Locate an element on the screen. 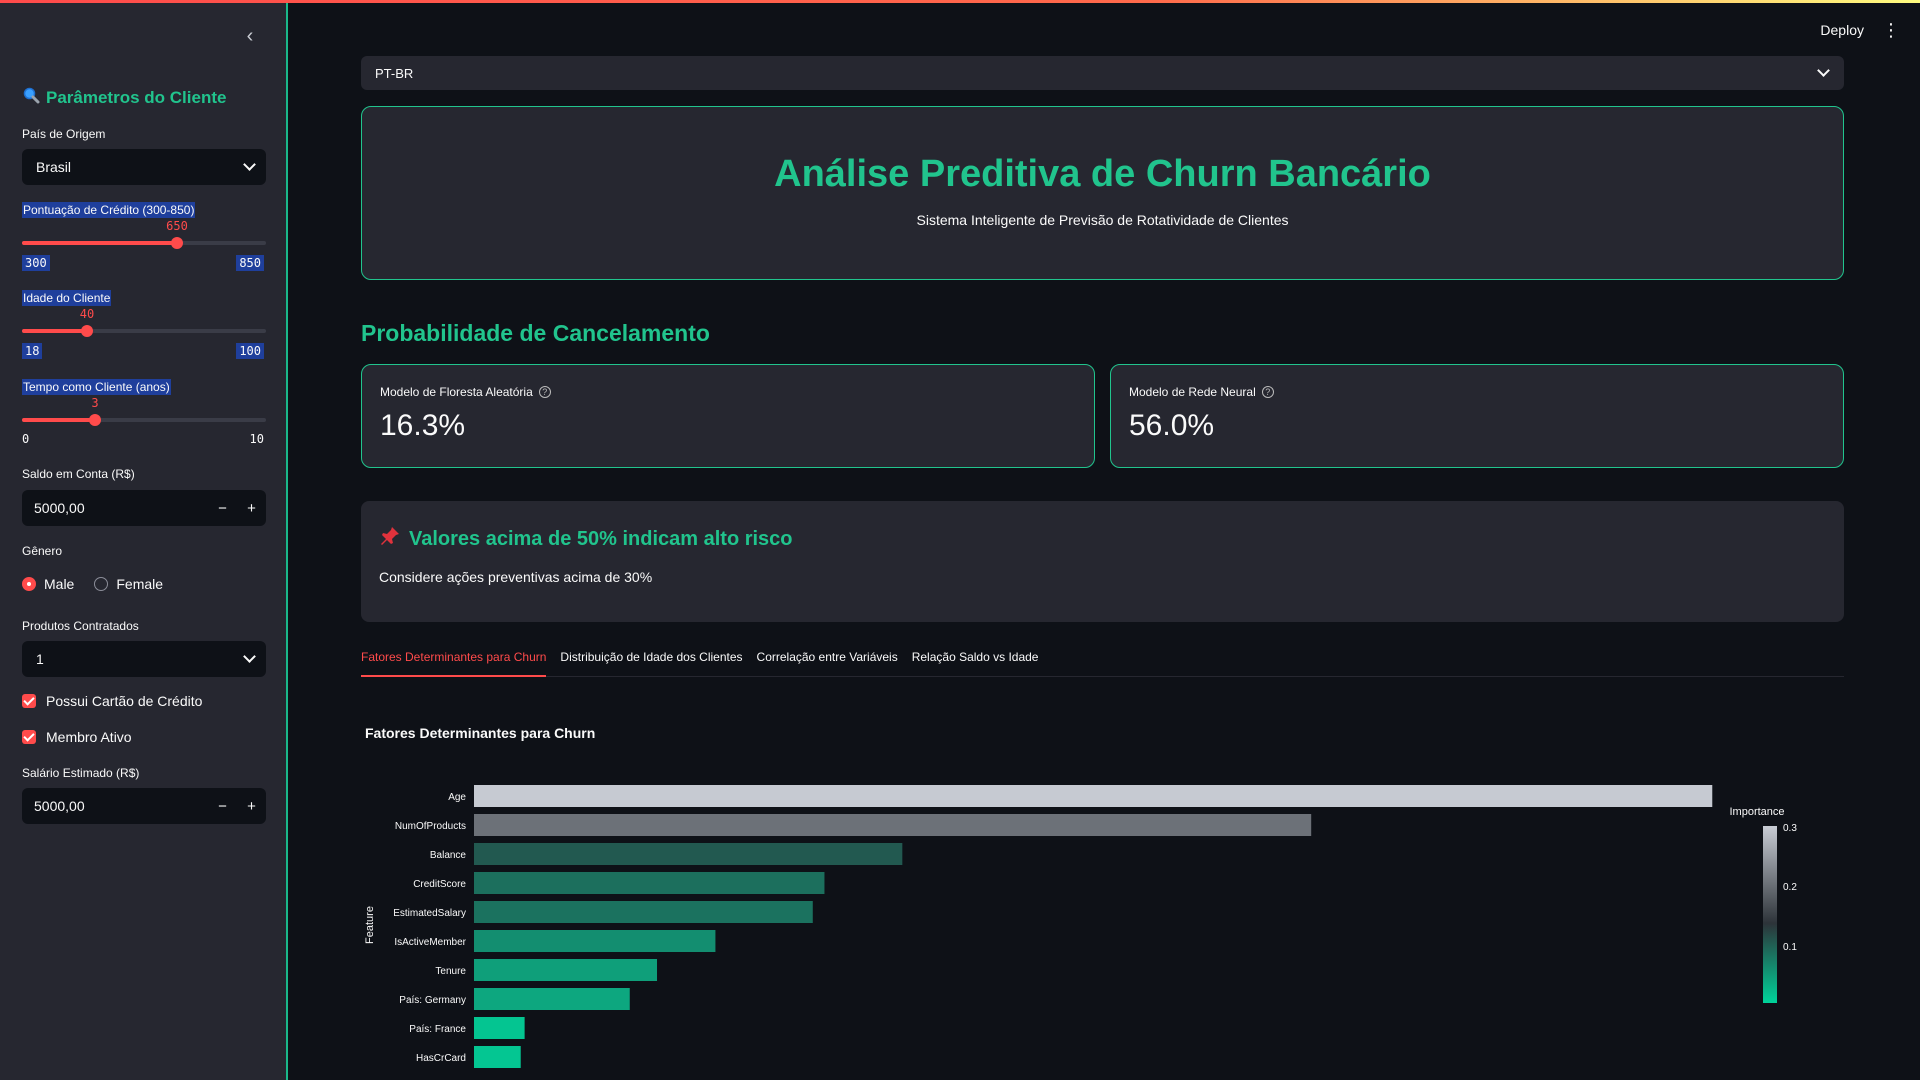 The width and height of the screenshot is (1920, 1080). y-tick-label: País: Germany is located at coordinates (432, 1000).